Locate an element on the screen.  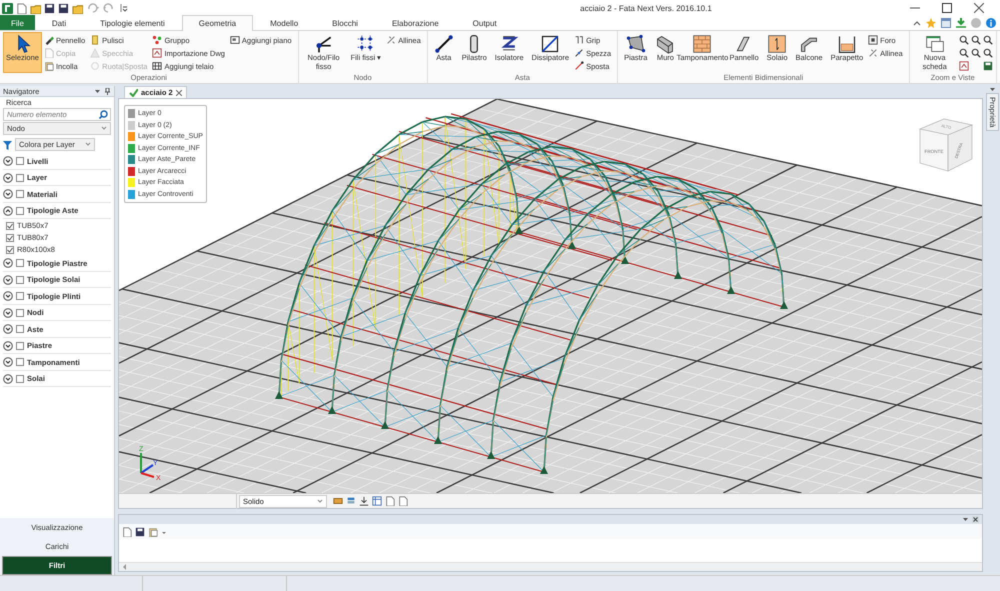
split-icon is located at coordinates (579, 53).